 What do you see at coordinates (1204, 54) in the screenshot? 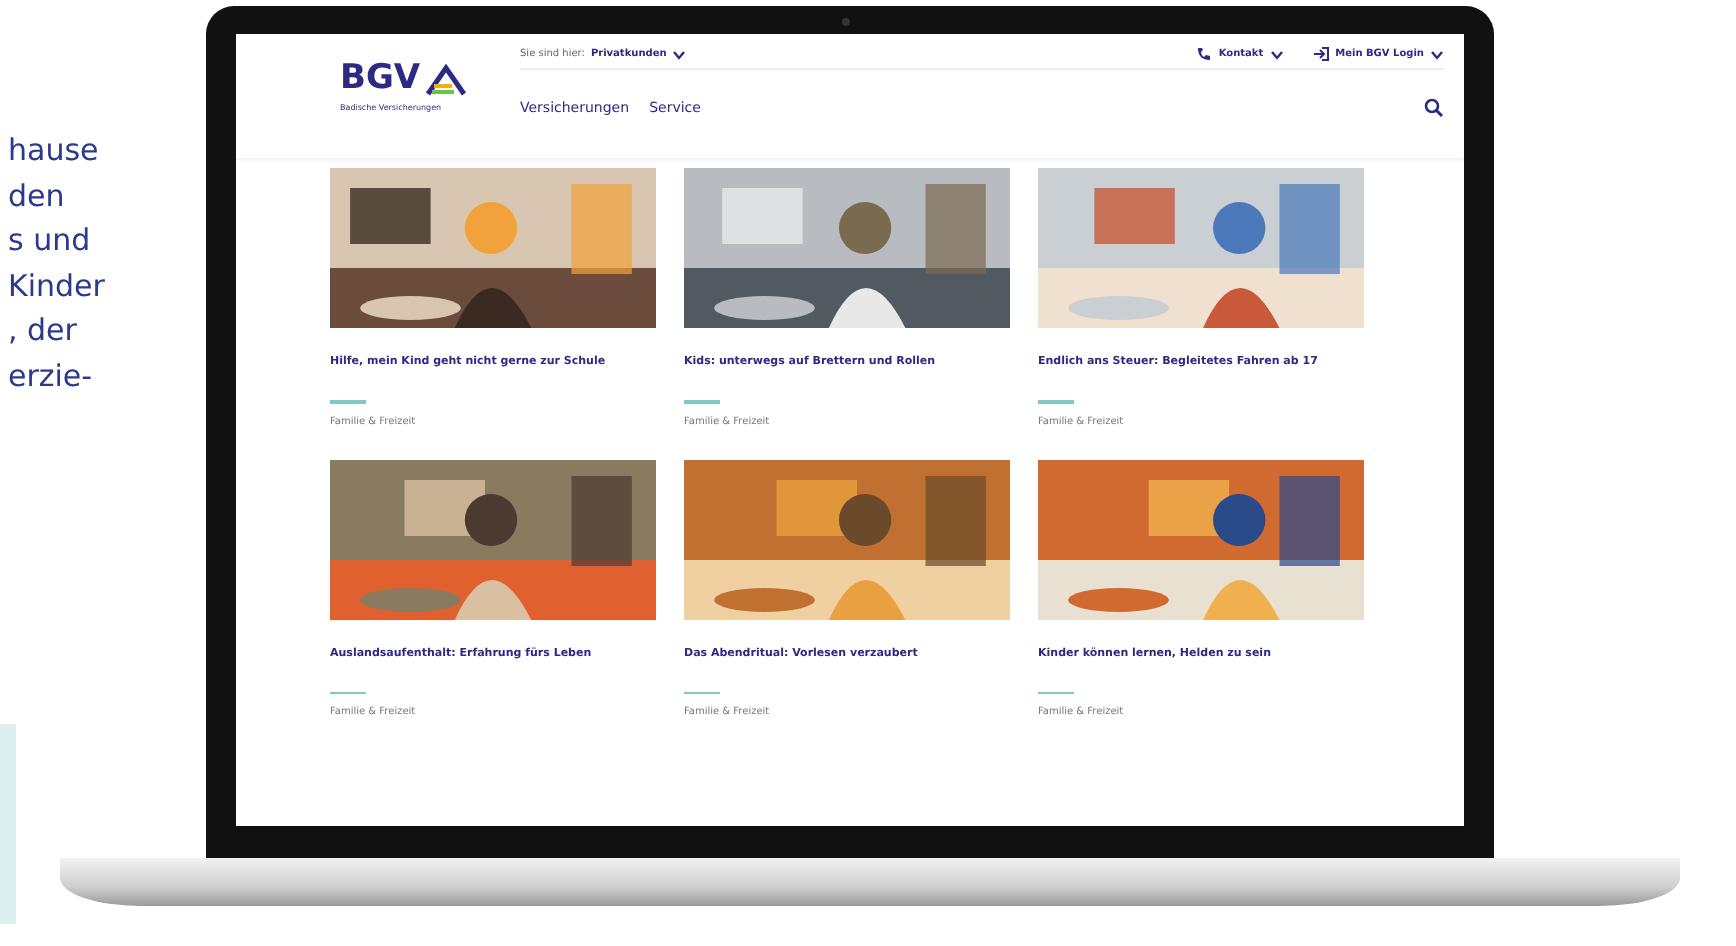
I see `phone-icon` at bounding box center [1204, 54].